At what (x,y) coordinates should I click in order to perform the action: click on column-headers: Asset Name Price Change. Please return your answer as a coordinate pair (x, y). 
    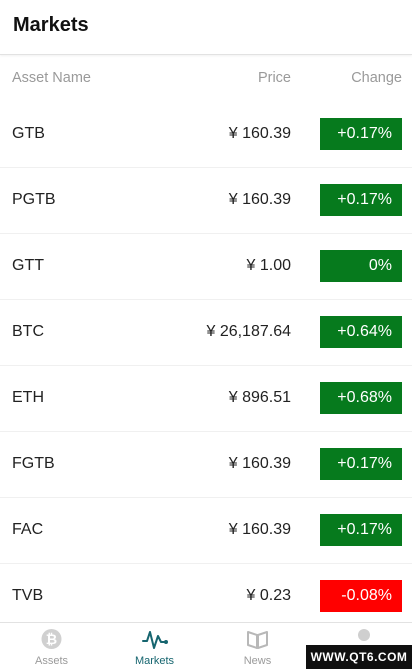
    Looking at the image, I should click on (206, 78).